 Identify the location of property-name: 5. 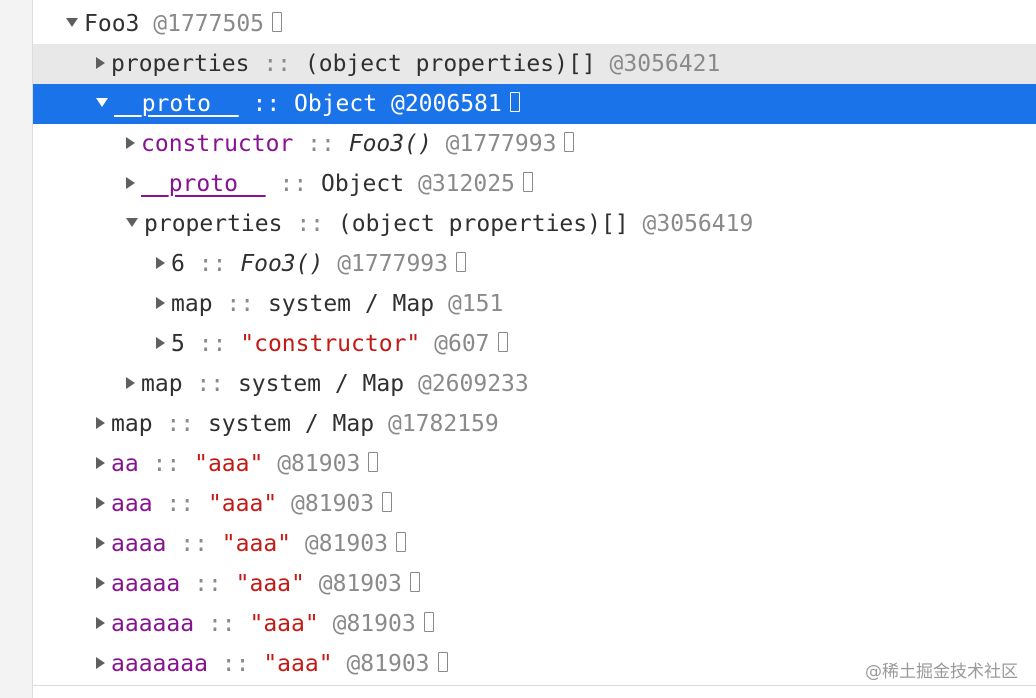
(178, 344).